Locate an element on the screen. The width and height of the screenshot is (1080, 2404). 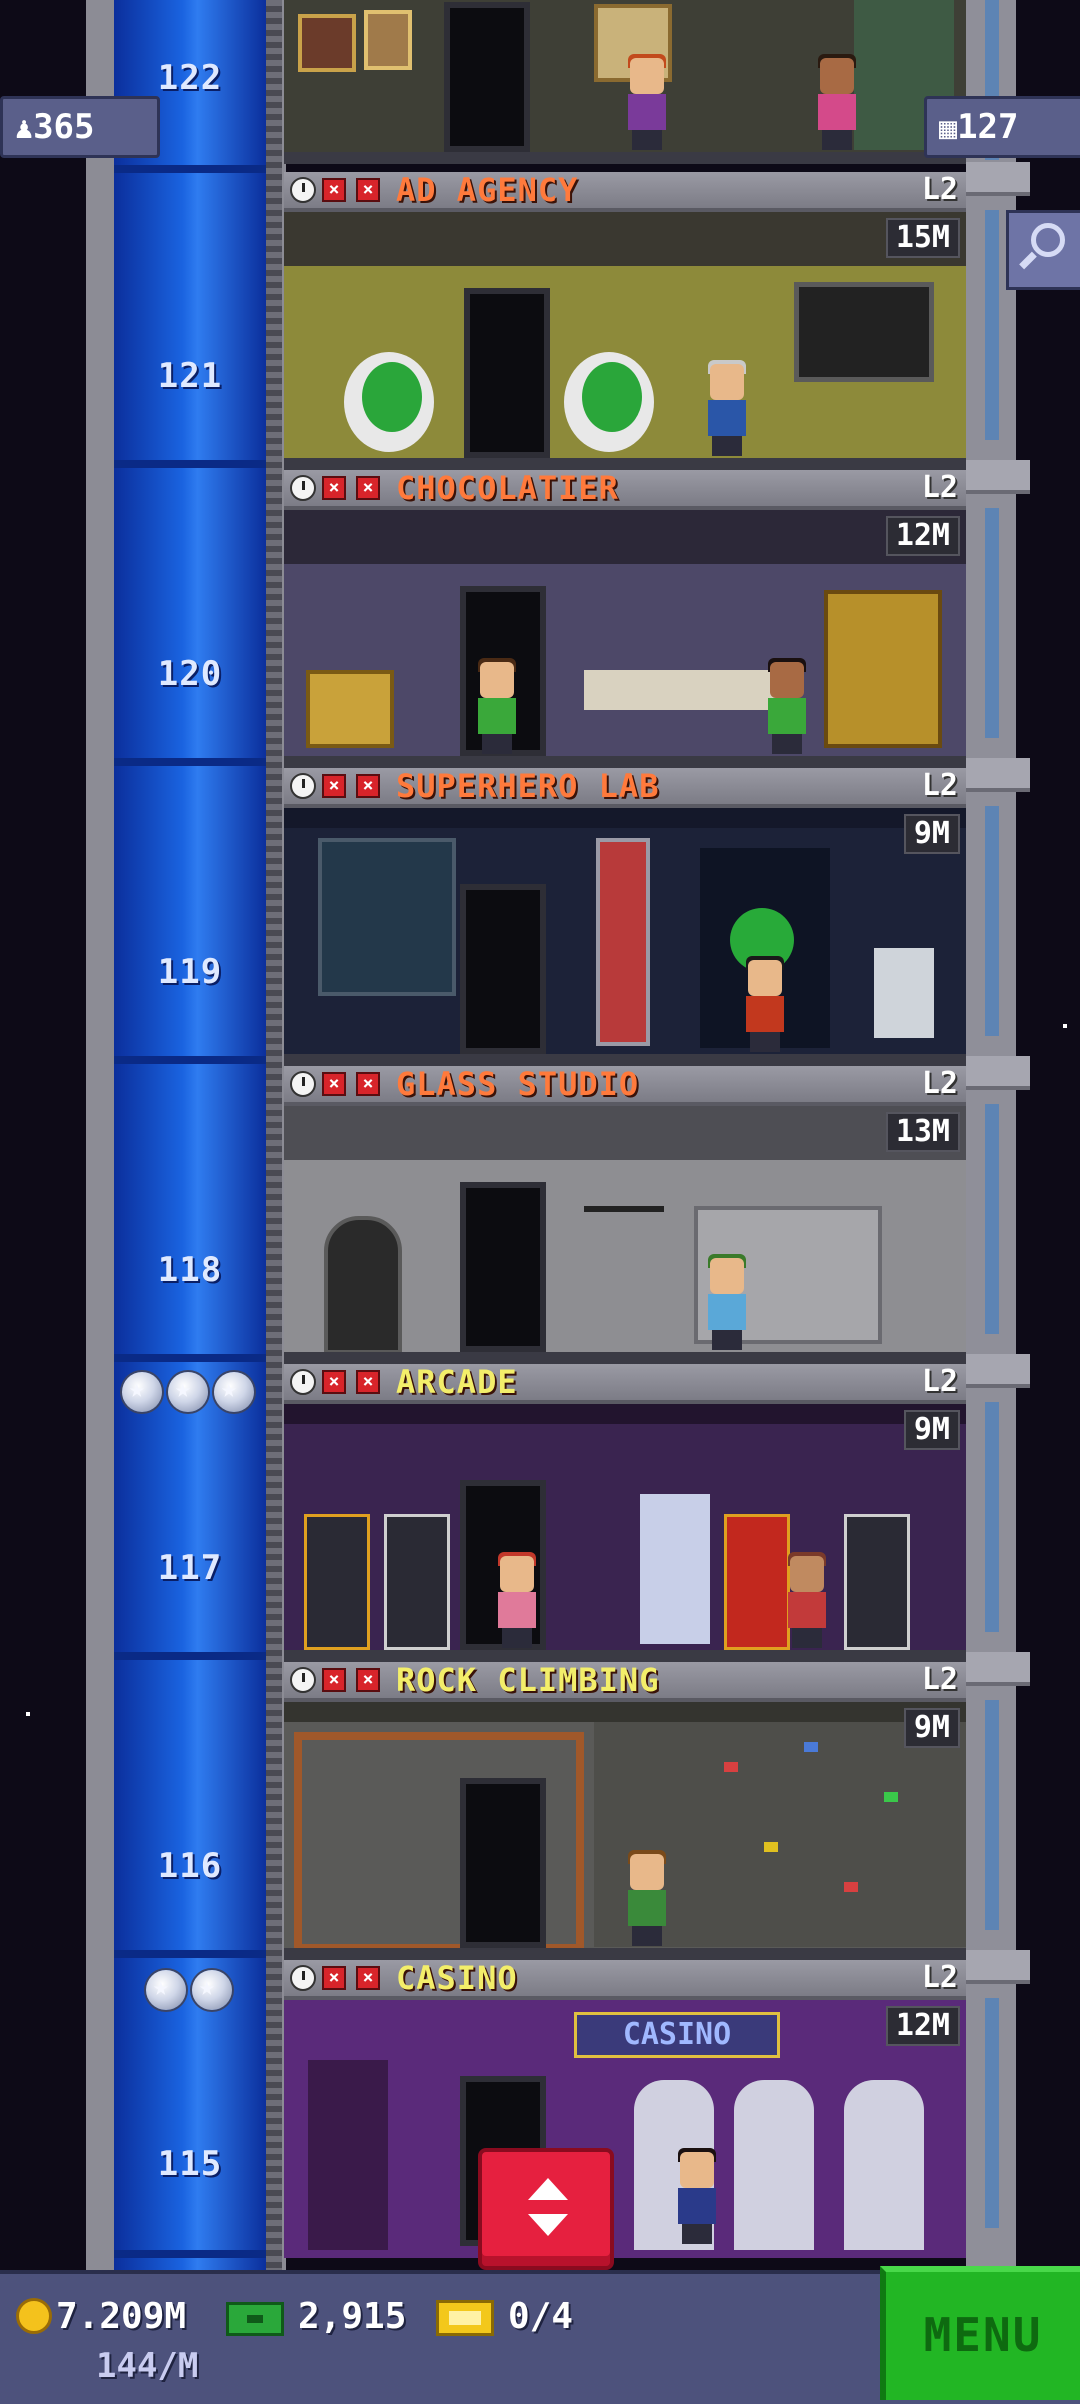
floor-name: GLASS STUDIO is located at coordinates (518, 1084).